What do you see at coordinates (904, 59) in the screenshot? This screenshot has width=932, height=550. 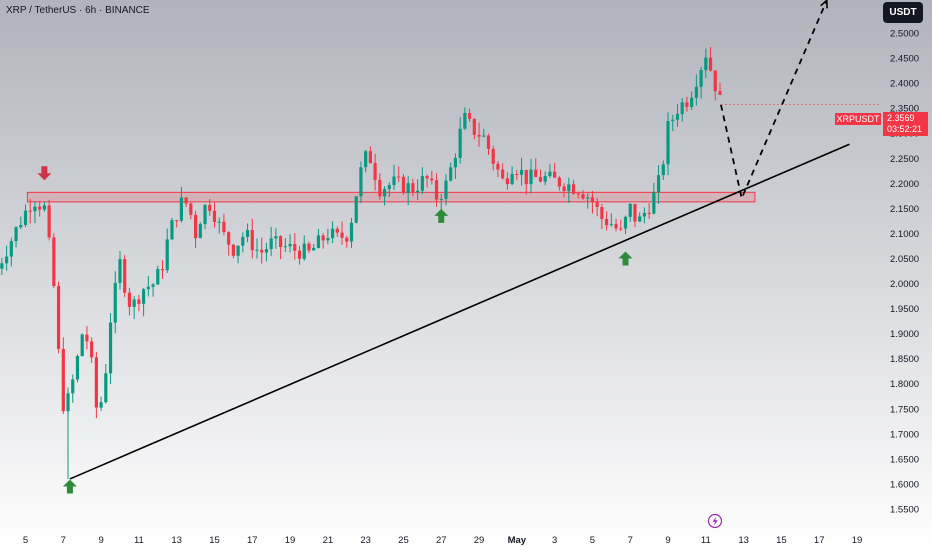 I see `y-axis-tick-label: 2.4500` at bounding box center [904, 59].